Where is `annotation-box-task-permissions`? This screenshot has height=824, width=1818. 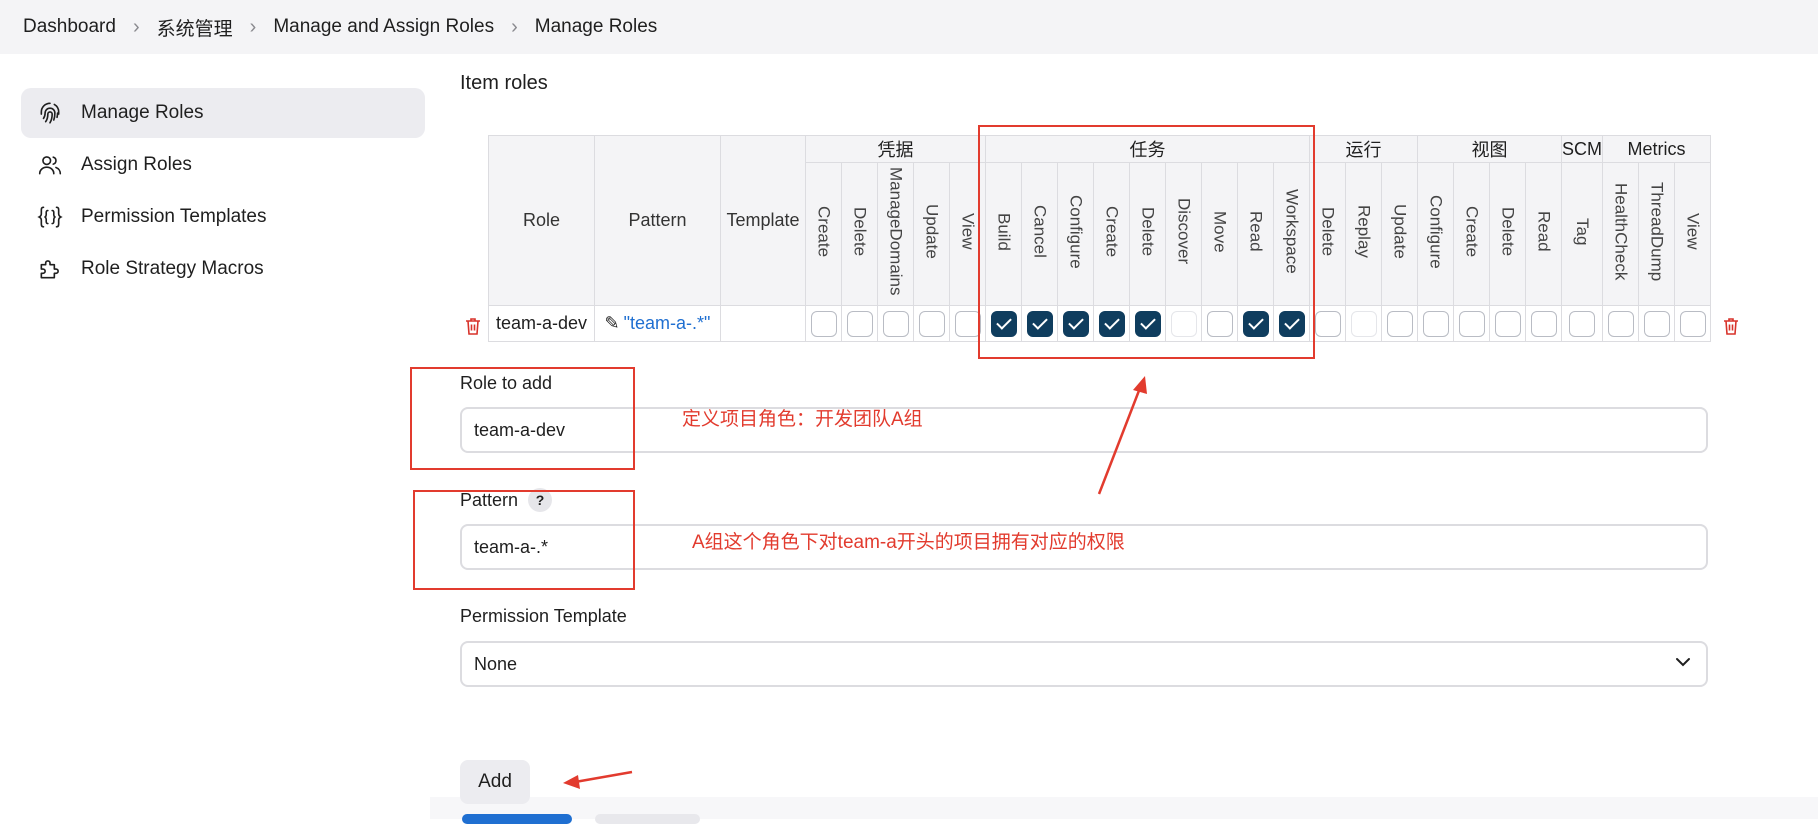 annotation-box-task-permissions is located at coordinates (1146, 242).